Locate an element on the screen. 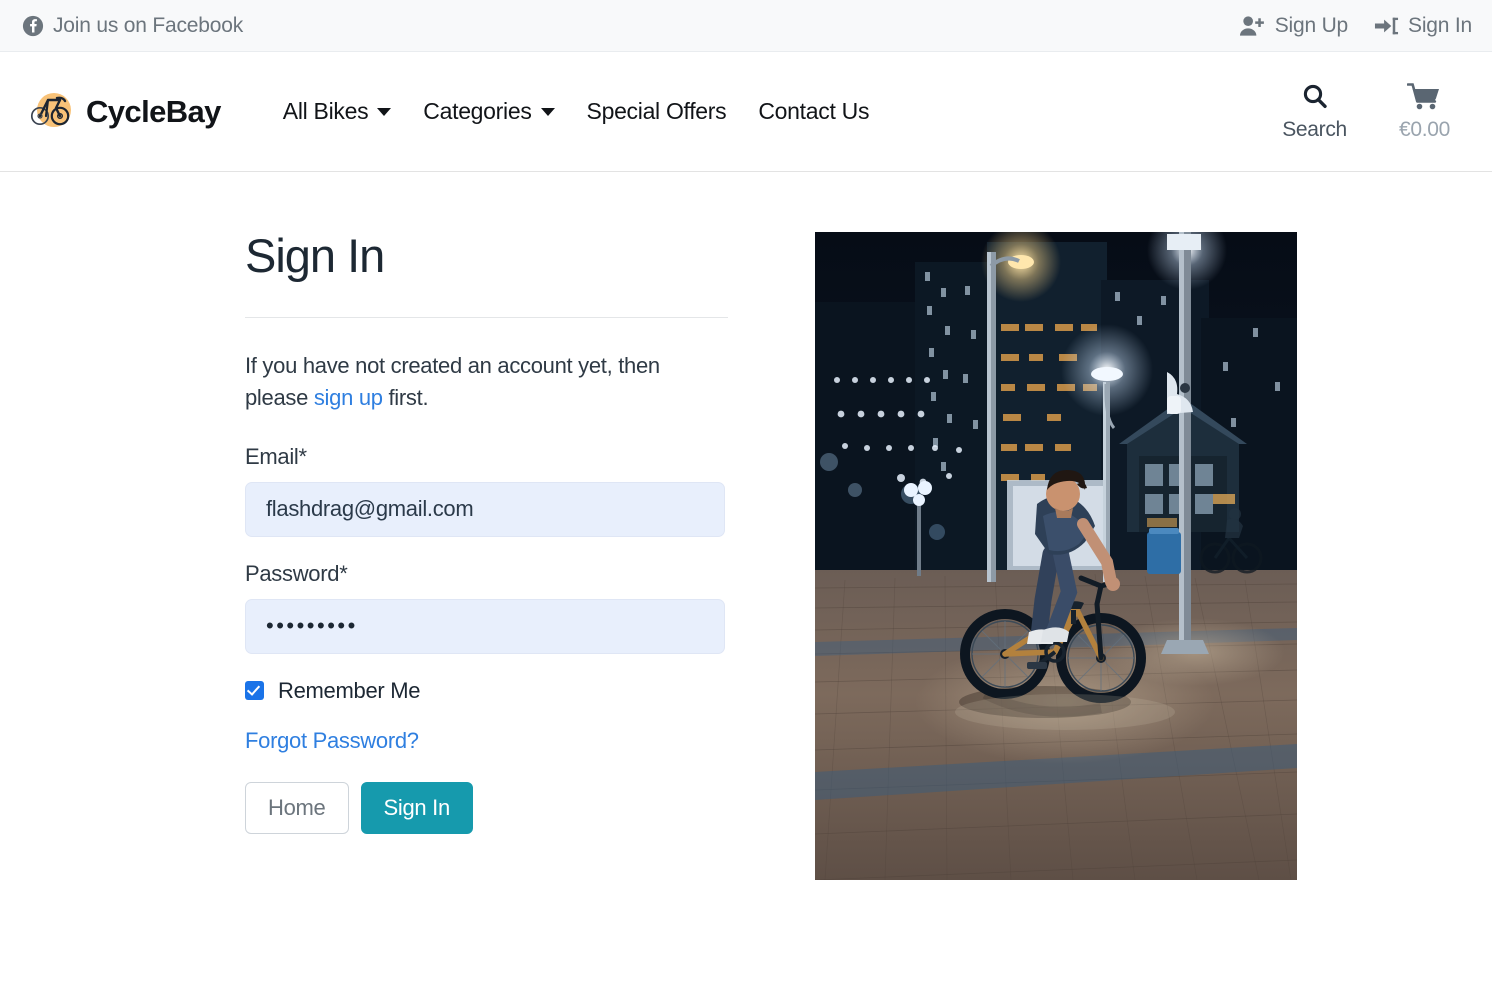 Image resolution: width=1492 pixels, height=997 pixels. nav-item-categories: Categories is located at coordinates (488, 111).